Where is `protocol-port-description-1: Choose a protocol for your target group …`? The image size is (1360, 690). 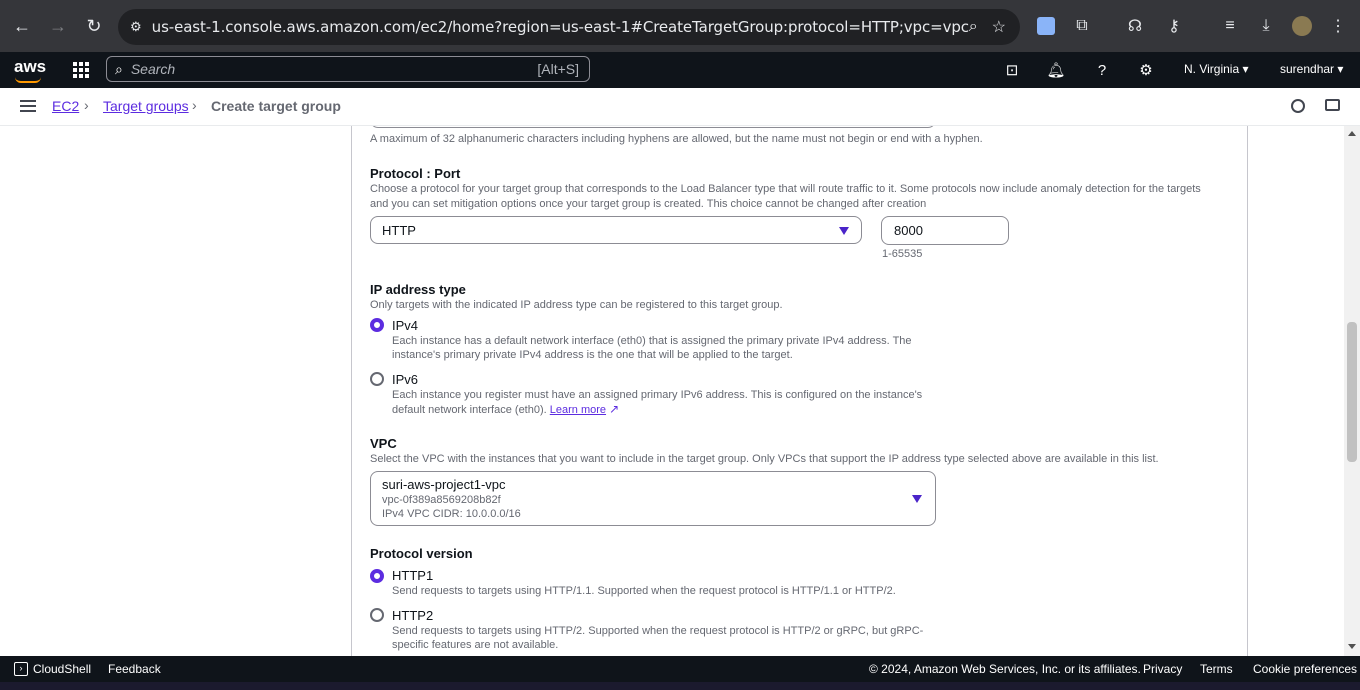
protocol-port-description-1: Choose a protocol for your target group … is located at coordinates (785, 189).